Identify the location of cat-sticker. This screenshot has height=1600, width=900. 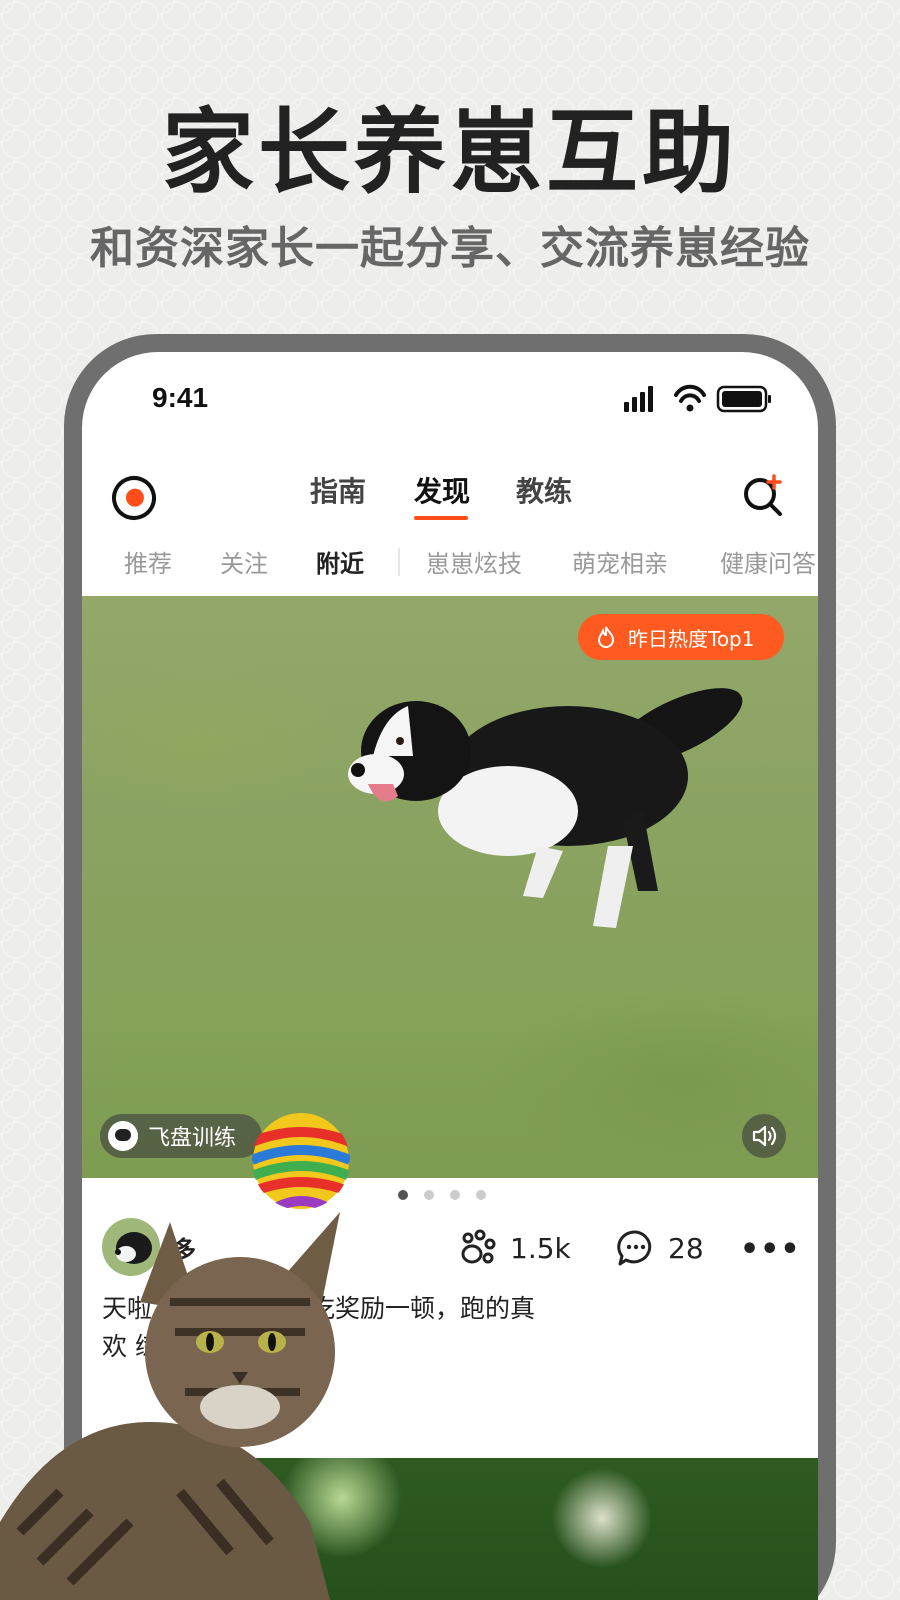
(170, 1406).